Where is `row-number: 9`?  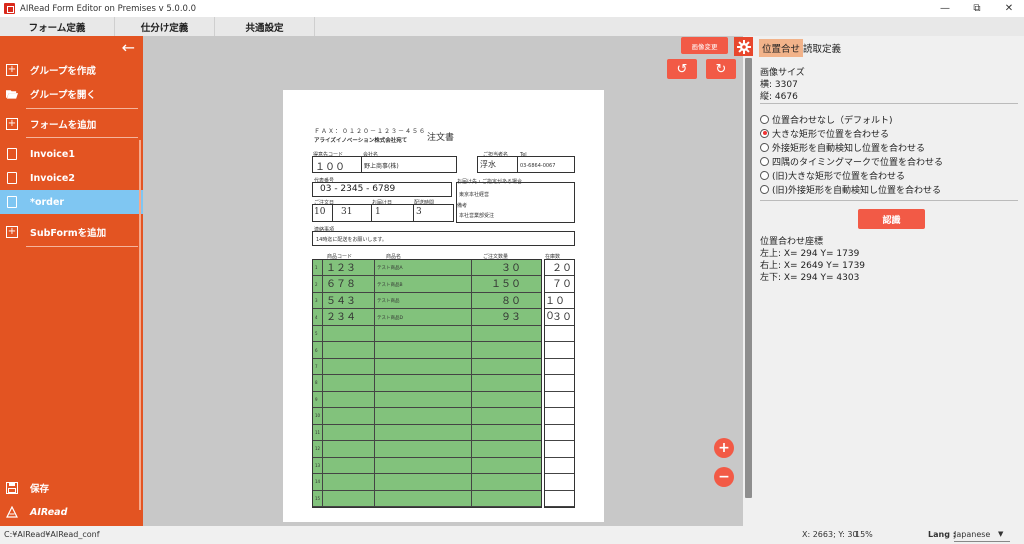
row-number: 9 is located at coordinates (316, 399).